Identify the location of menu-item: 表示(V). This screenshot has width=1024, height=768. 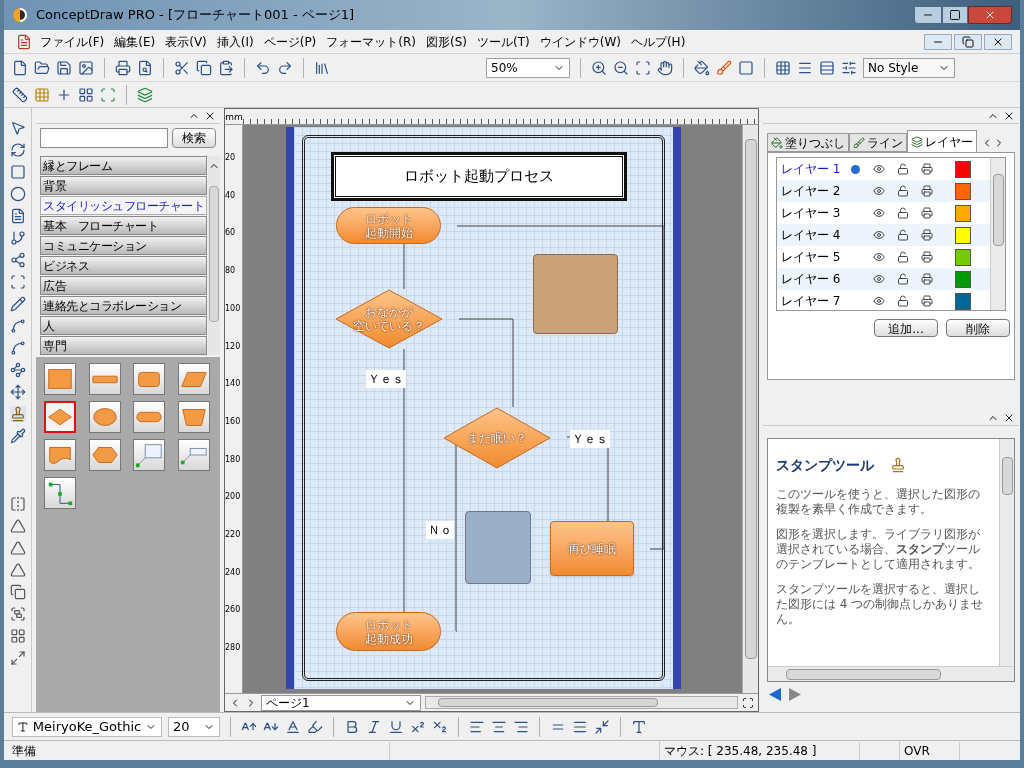
(186, 41).